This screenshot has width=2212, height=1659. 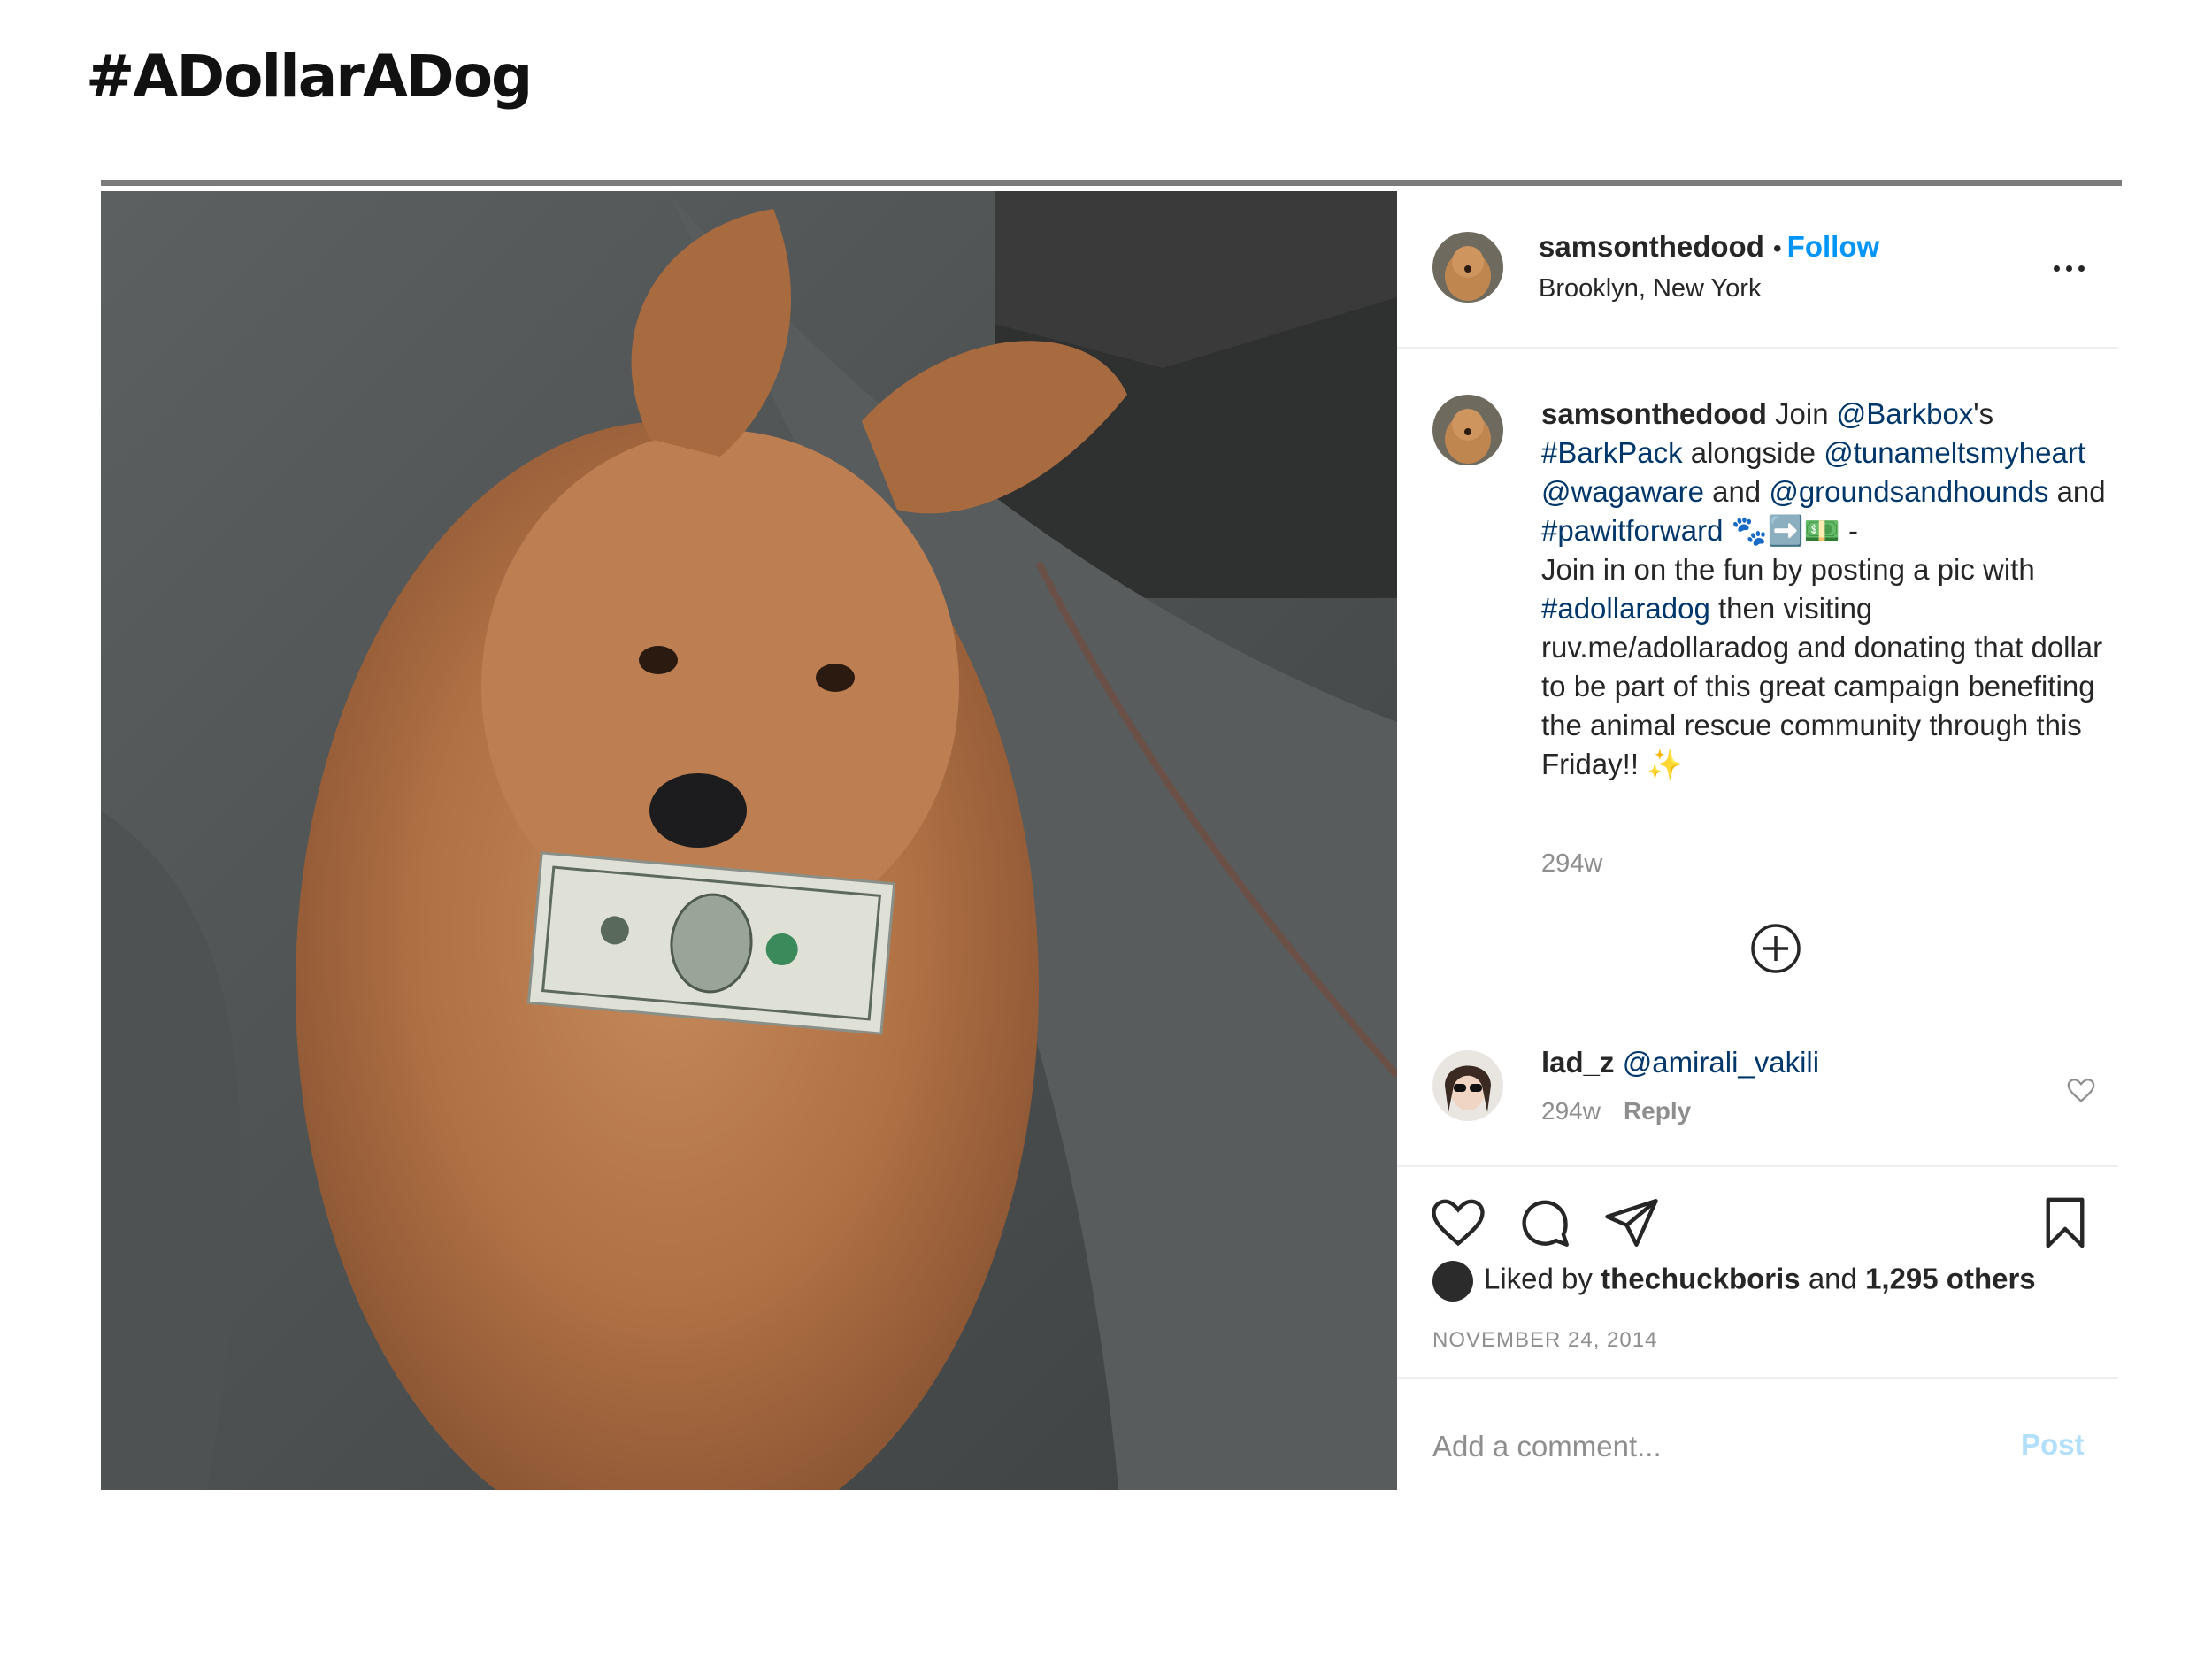 What do you see at coordinates (1652, 246) in the screenshot?
I see `author-username: samsonthedood` at bounding box center [1652, 246].